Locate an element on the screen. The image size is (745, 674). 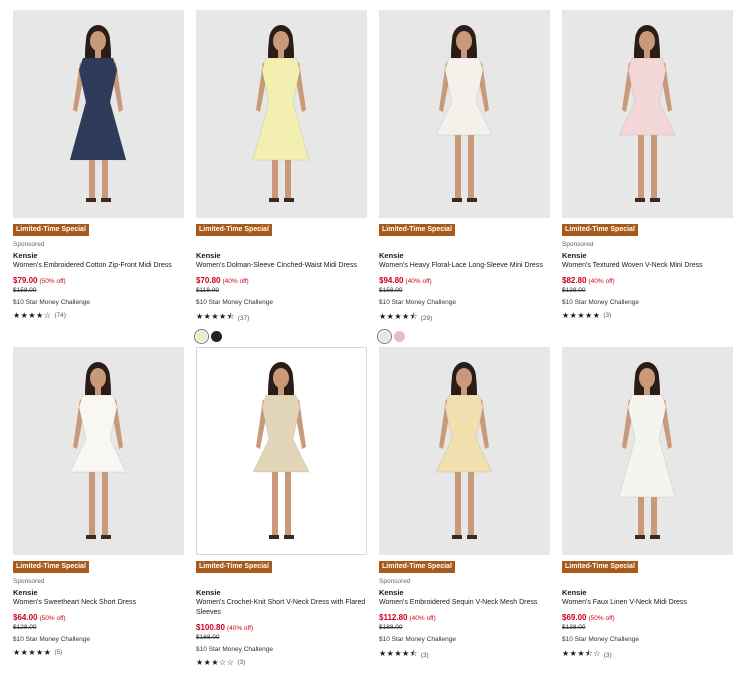
price-row: $79.00 (50% off) is located at coordinates (98, 280).